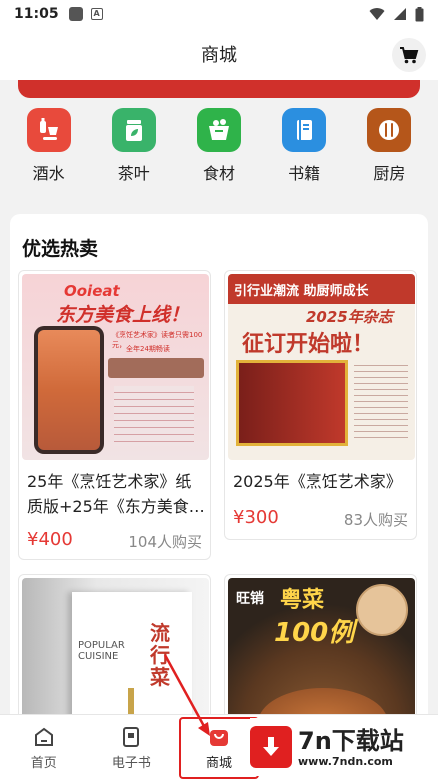  Describe the element at coordinates (389, 130) in the screenshot. I see `kitchen-icon` at that location.